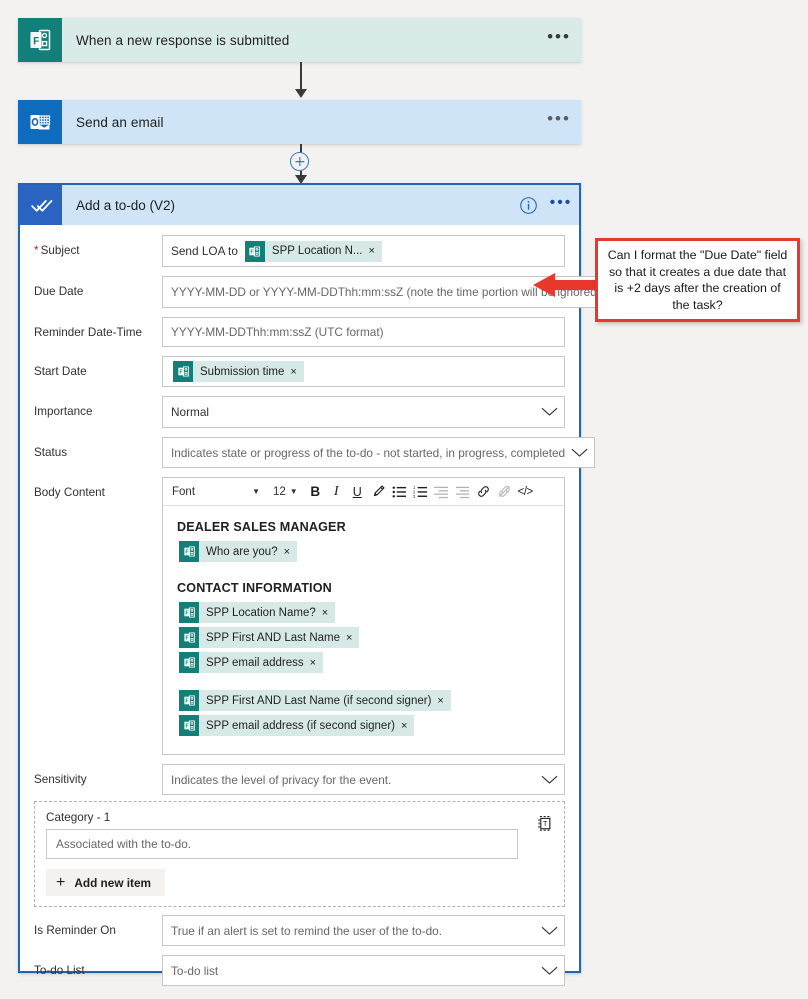 This screenshot has width=808, height=999. Describe the element at coordinates (414, 495) in the screenshot. I see `svg-text: 3` at that location.